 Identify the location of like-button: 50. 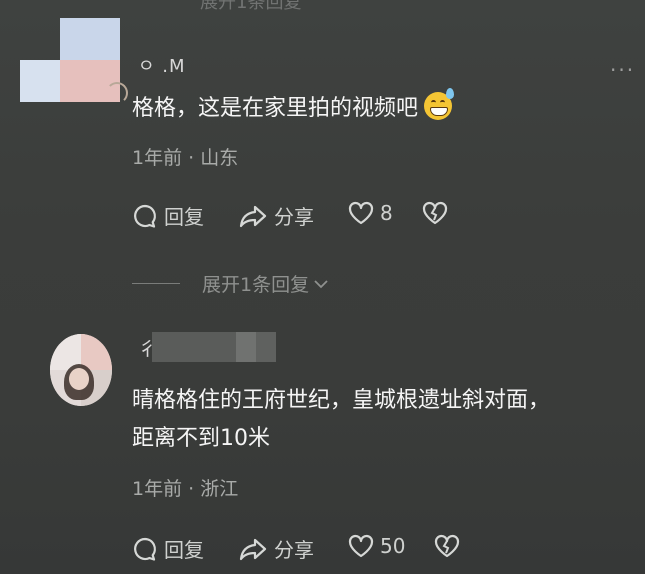
(376, 546).